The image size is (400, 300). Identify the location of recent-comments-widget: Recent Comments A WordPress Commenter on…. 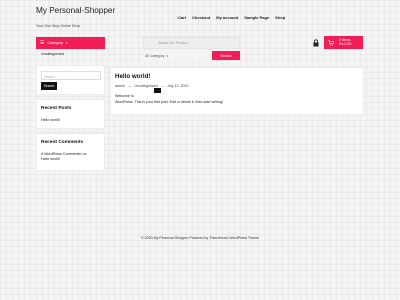
(70, 152).